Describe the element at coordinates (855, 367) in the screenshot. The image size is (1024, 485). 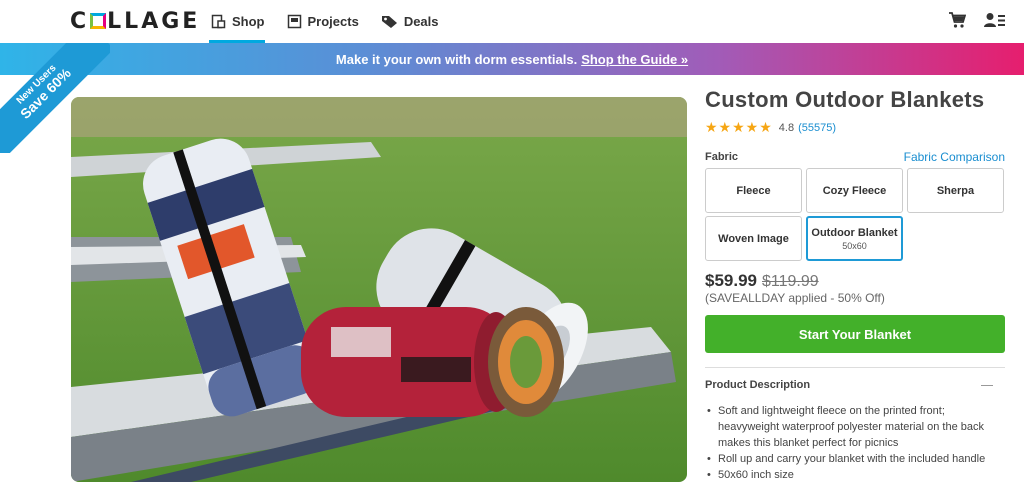
I see `divider` at that location.